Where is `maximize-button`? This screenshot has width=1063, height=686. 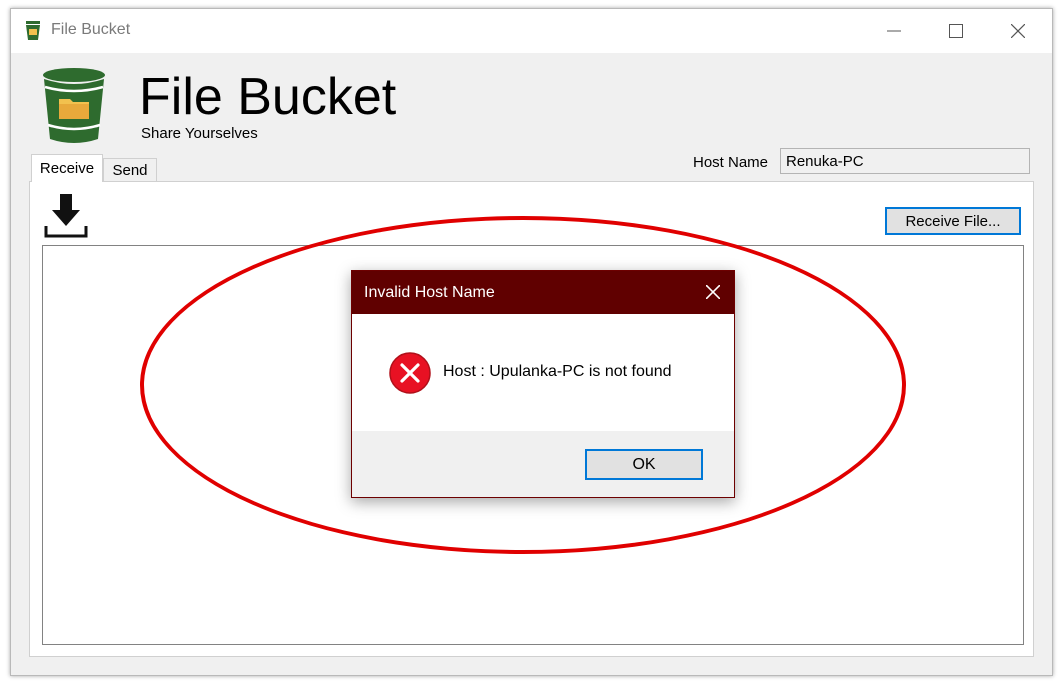 maximize-button is located at coordinates (956, 31).